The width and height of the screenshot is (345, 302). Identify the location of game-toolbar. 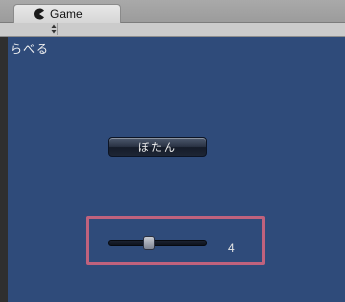
(172, 30).